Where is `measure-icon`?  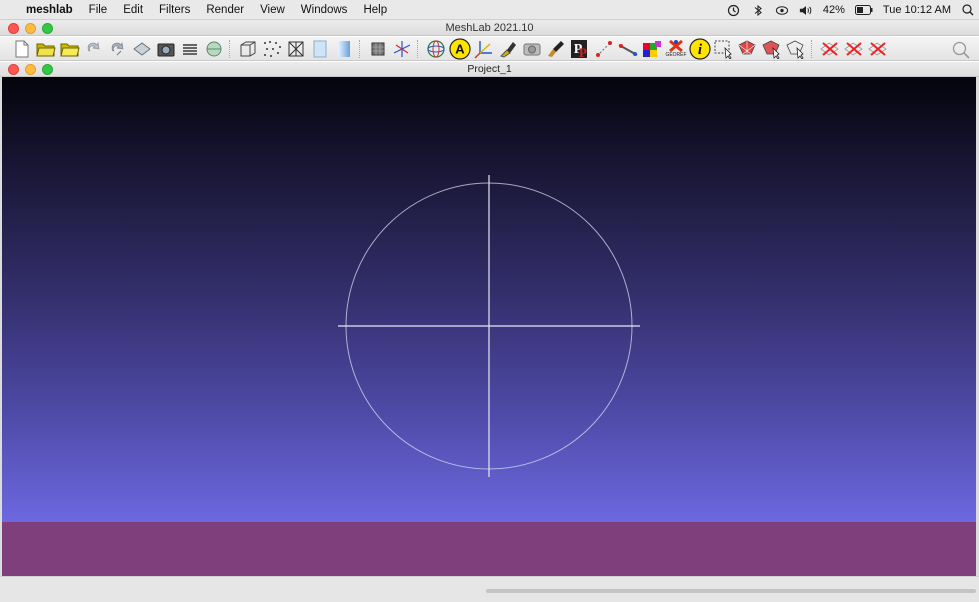 measure-icon is located at coordinates (628, 49).